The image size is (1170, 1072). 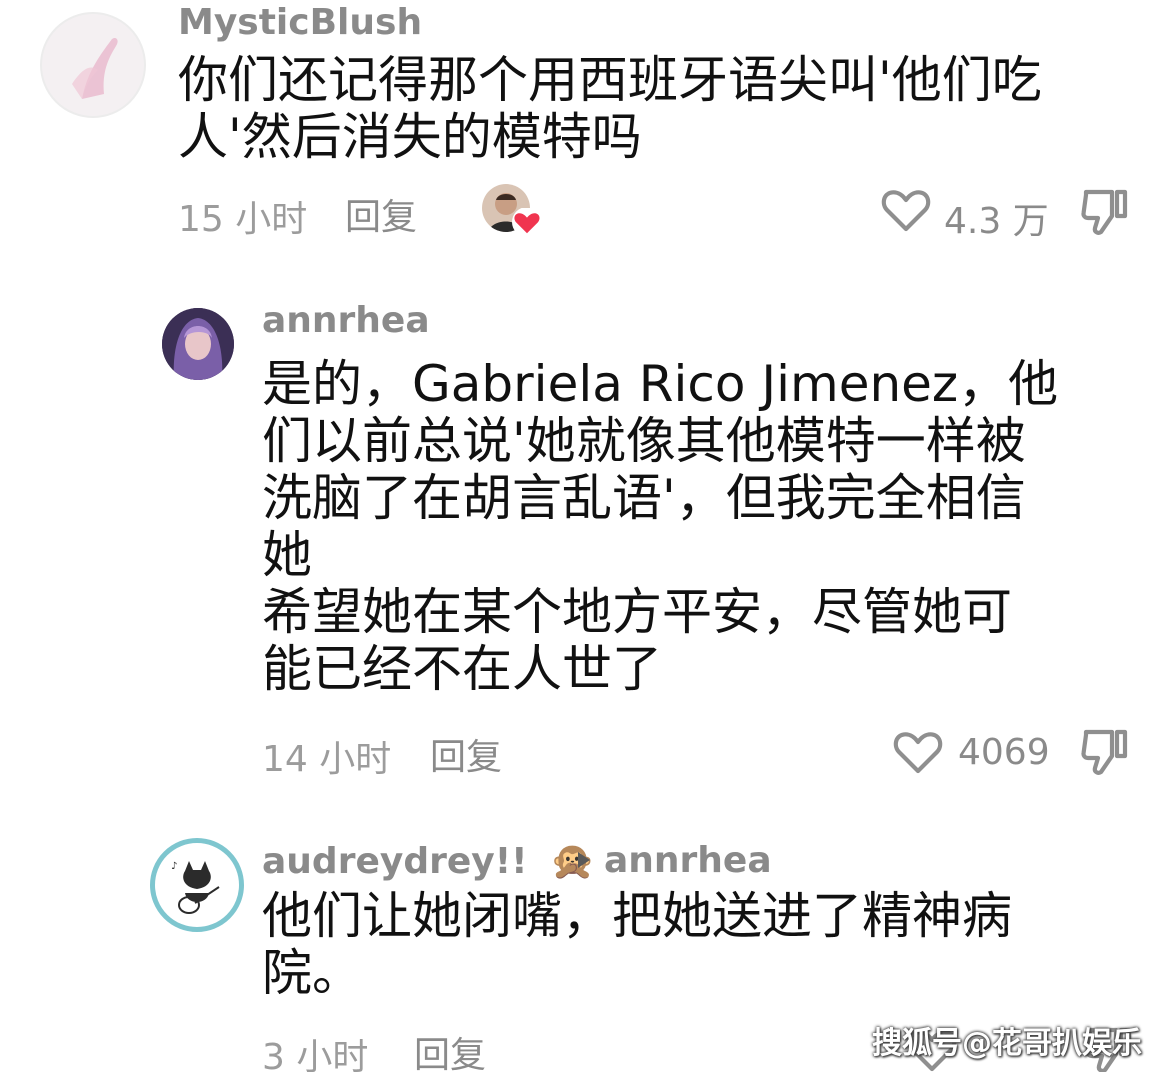 I want to click on avatar-portrait-icon, so click(x=198, y=344).